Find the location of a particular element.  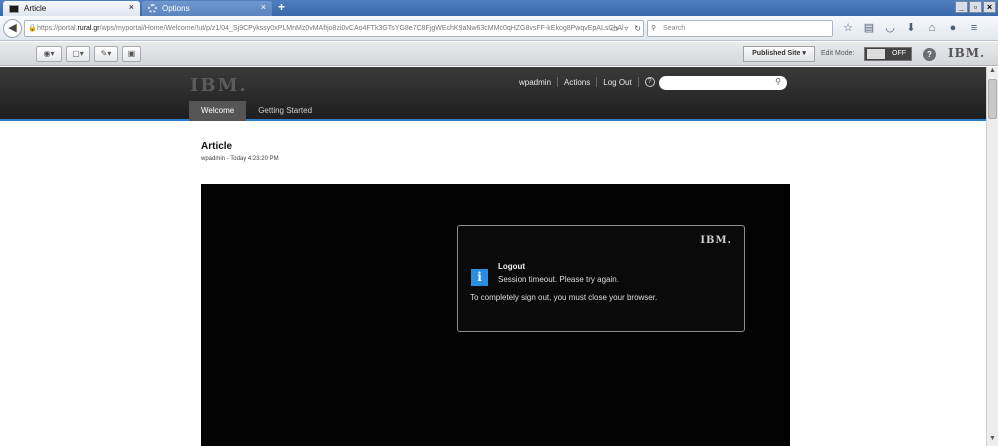

bookmark-list-icon: ▤ is located at coordinates (869, 28).